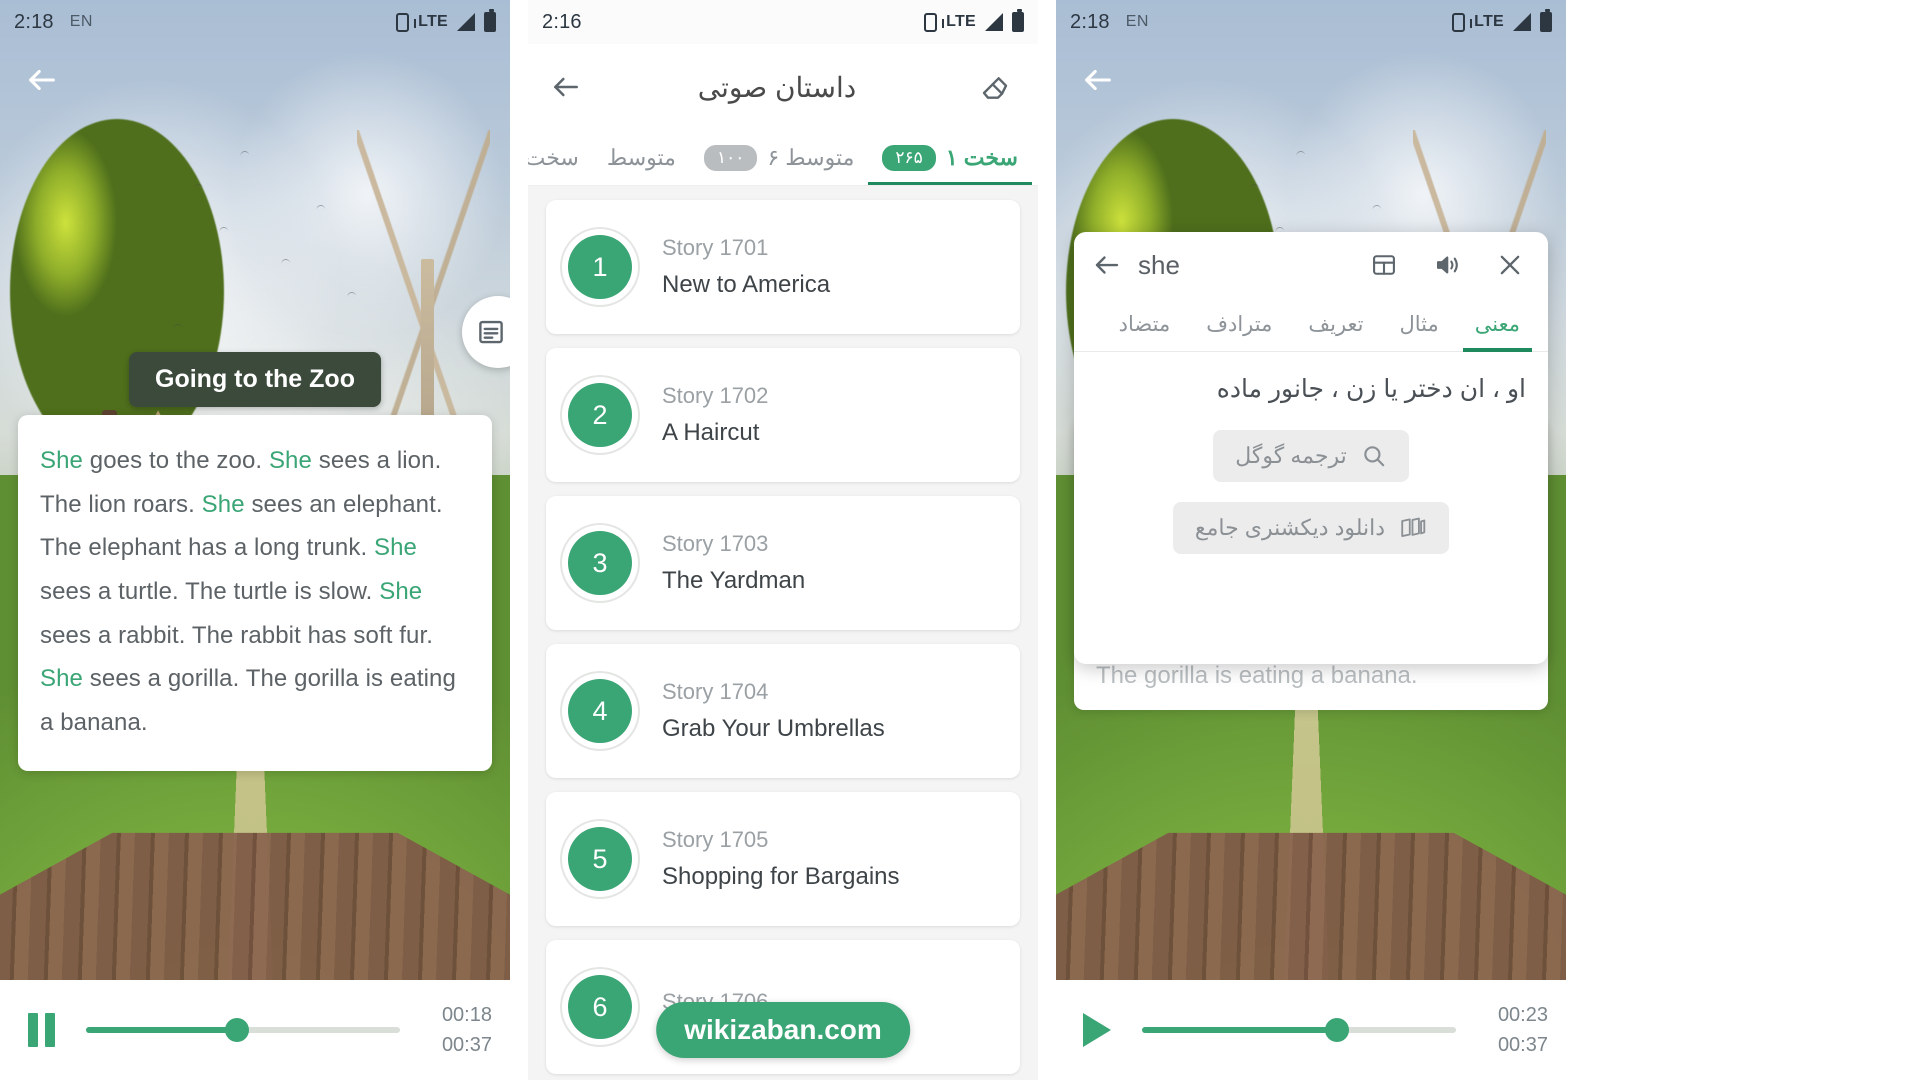  I want to click on audio-player-panel1: 00:18 00:37, so click(255, 1030).